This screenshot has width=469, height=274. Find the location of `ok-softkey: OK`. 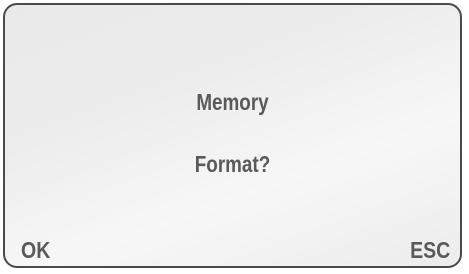

ok-softkey: OK is located at coordinates (35, 250).